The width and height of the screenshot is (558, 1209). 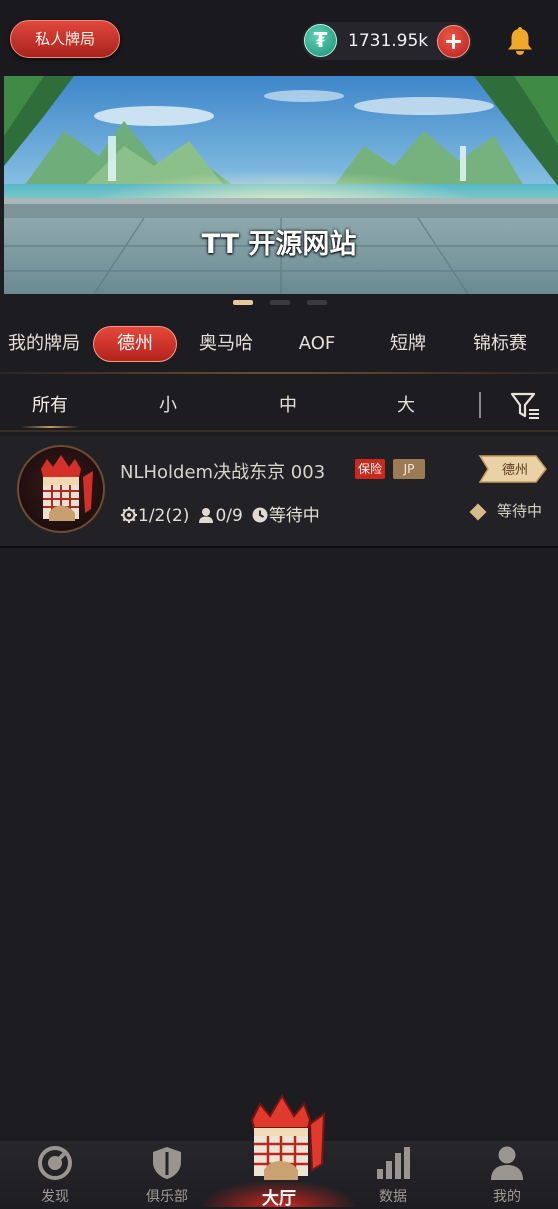 What do you see at coordinates (55, 1163) in the screenshot?
I see `compass-icon` at bounding box center [55, 1163].